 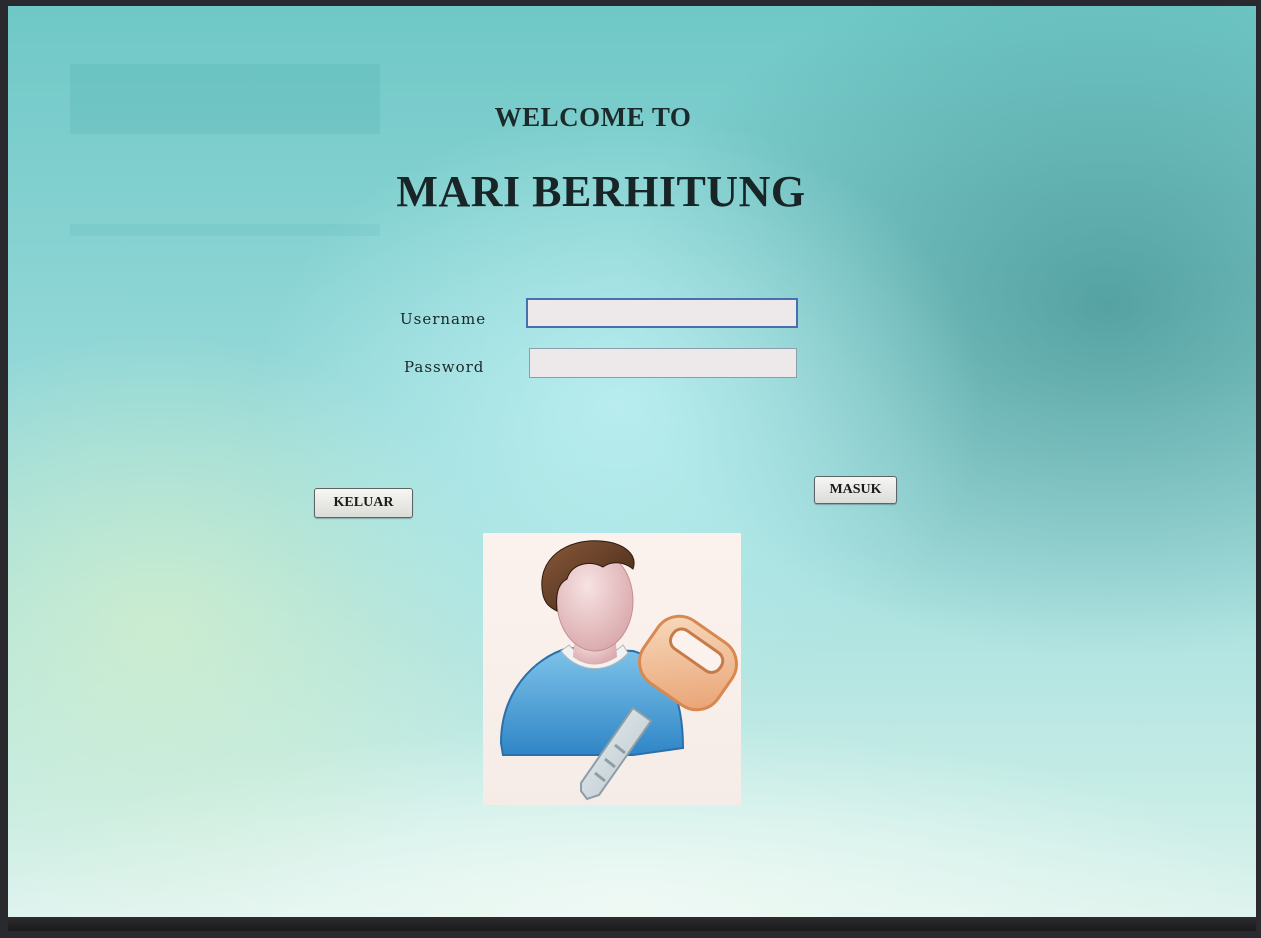 I want to click on user-with-key-icon, so click(x=612, y=669).